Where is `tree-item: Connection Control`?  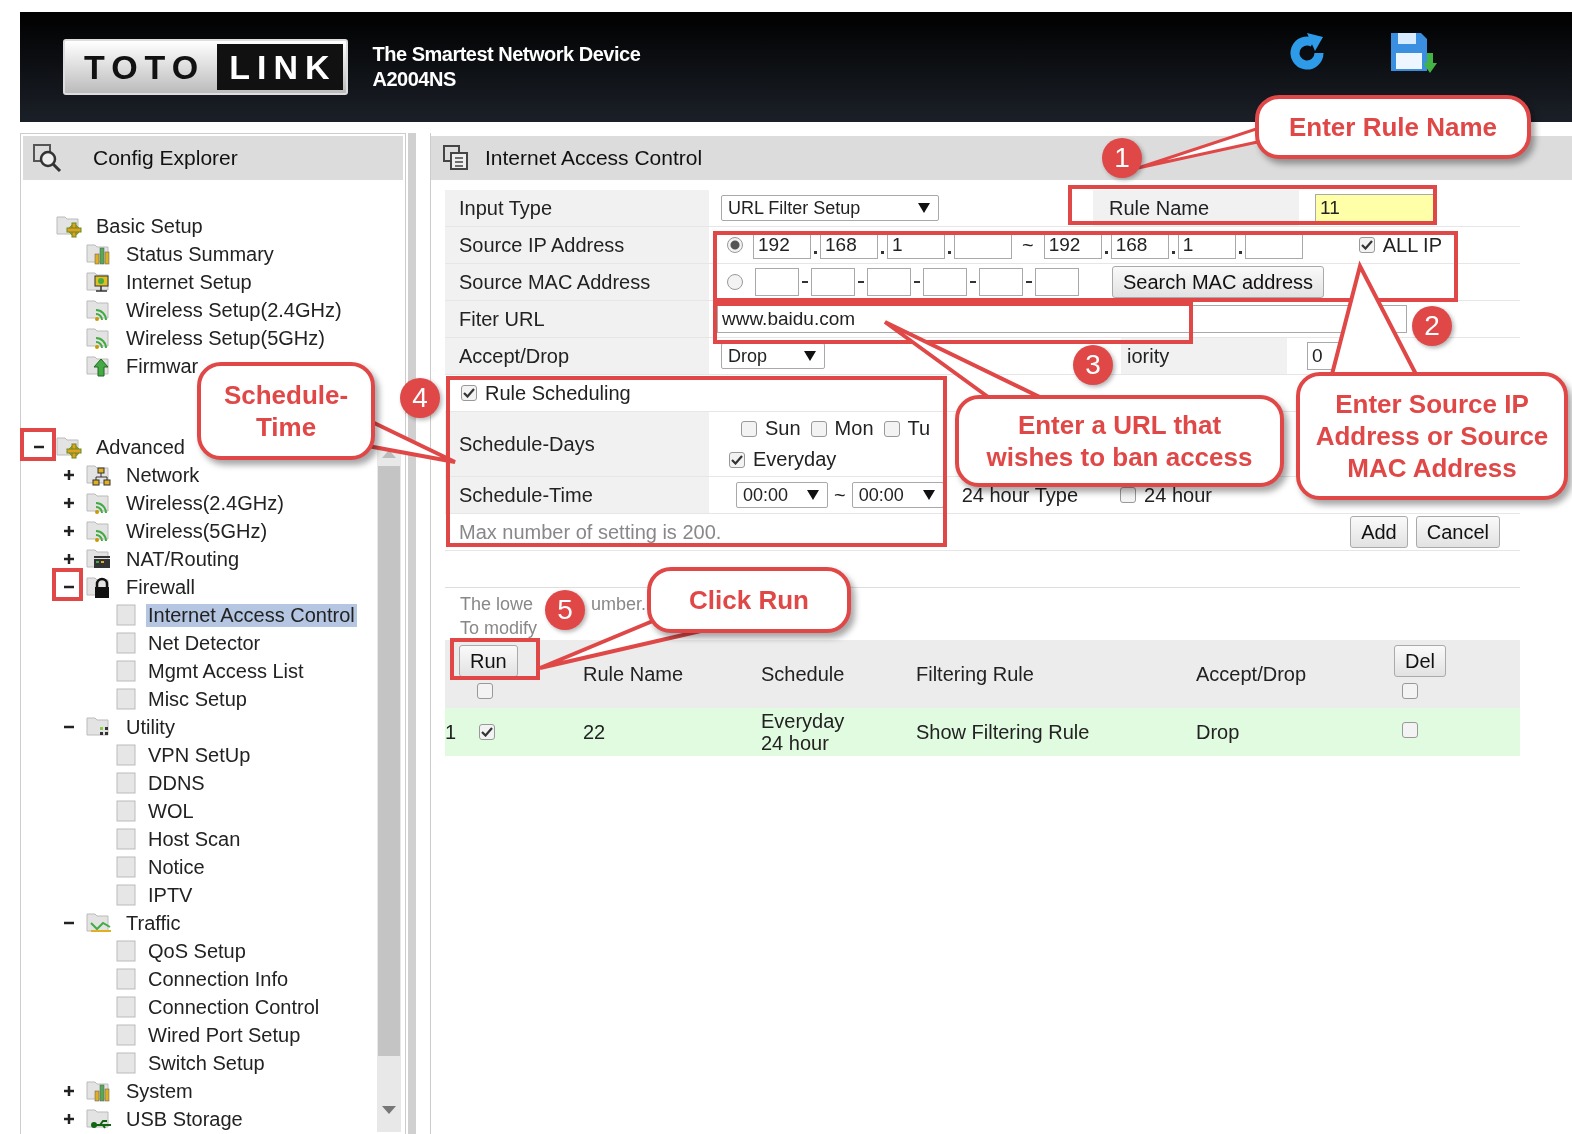 tree-item: Connection Control is located at coordinates (234, 1007).